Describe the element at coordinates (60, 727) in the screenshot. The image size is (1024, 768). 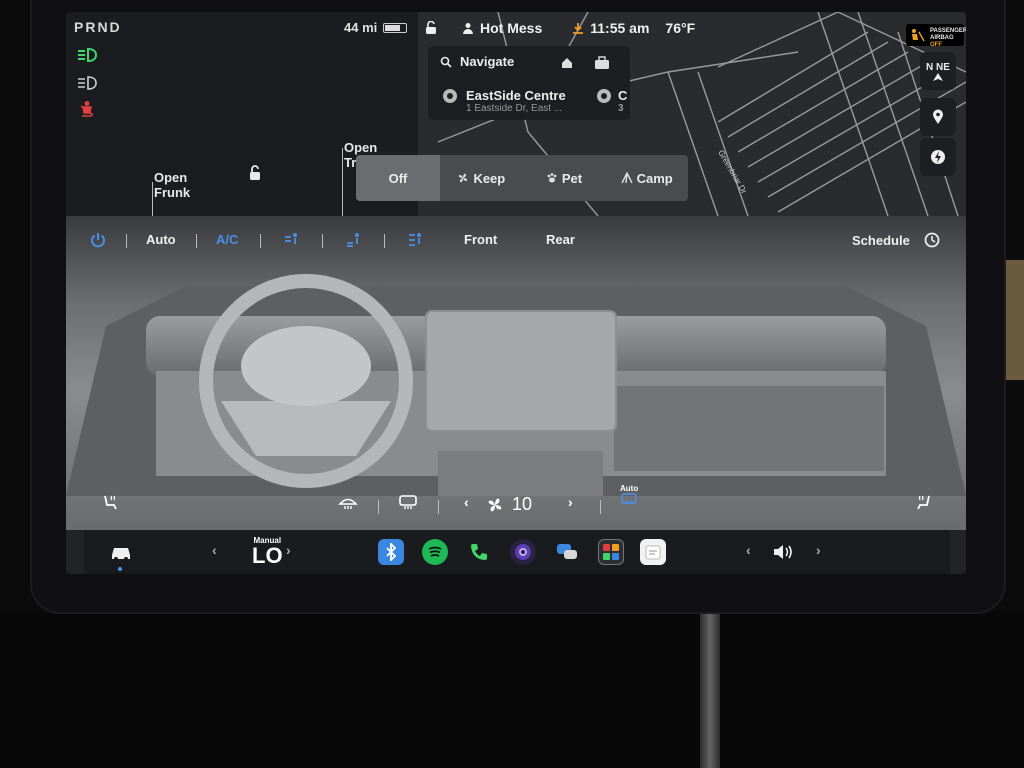
I see `background-logo` at that location.